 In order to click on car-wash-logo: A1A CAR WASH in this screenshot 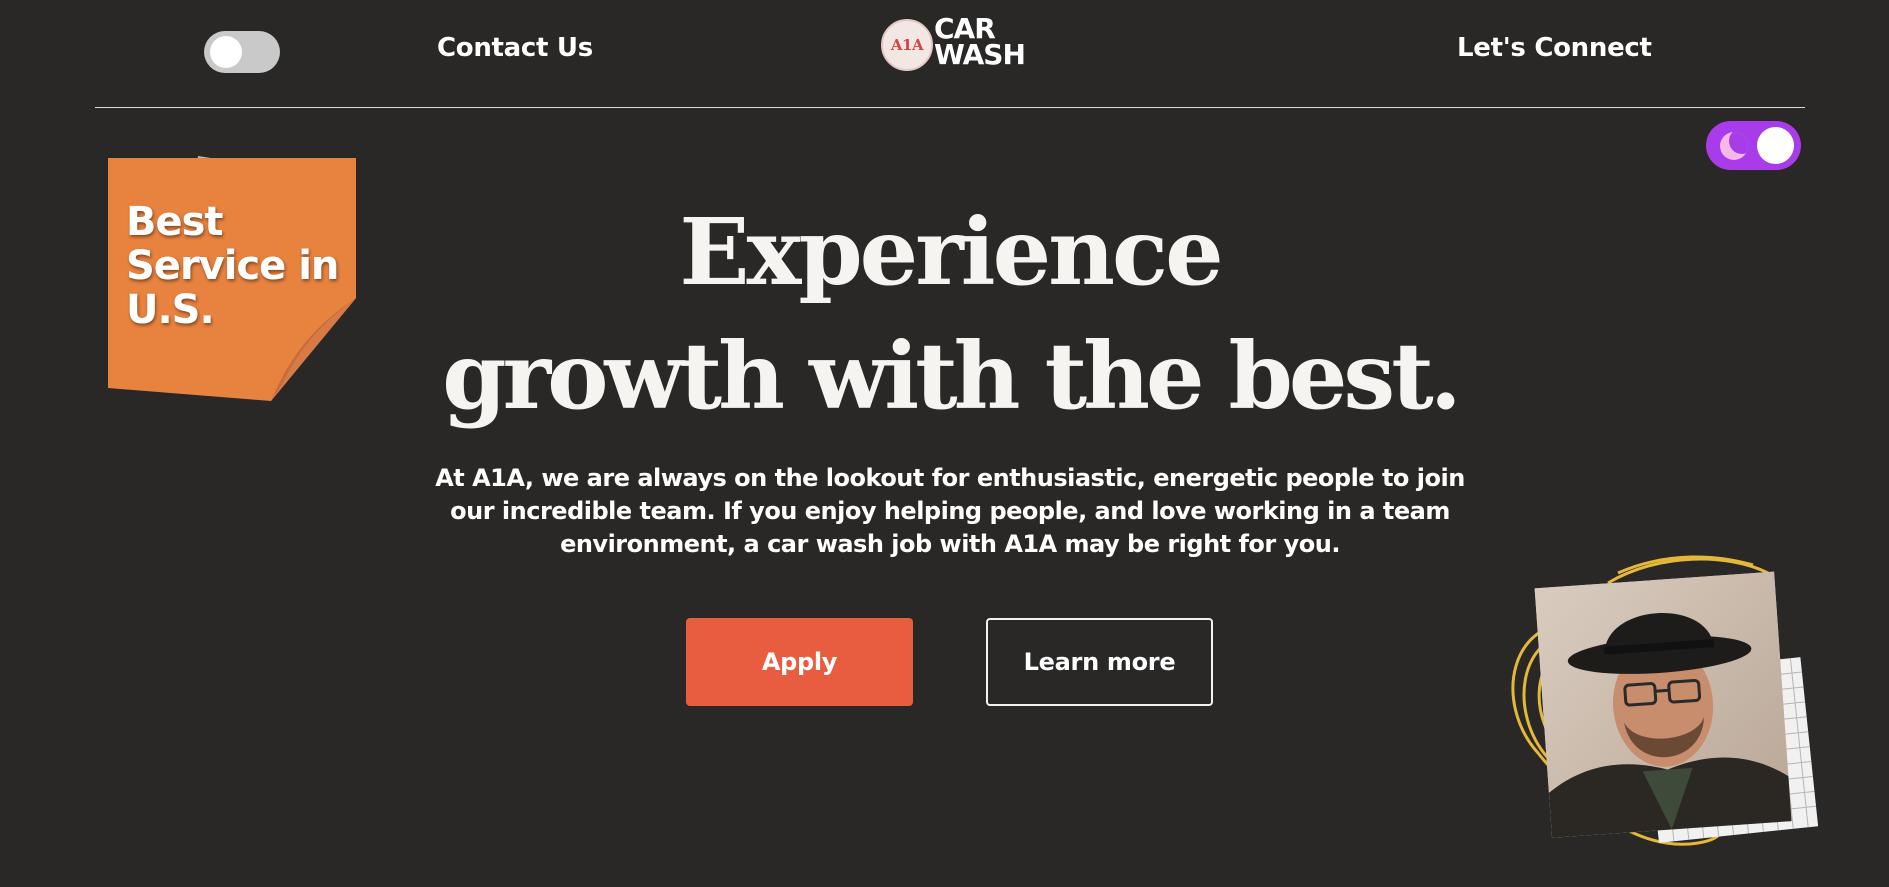, I will do `click(956, 47)`.